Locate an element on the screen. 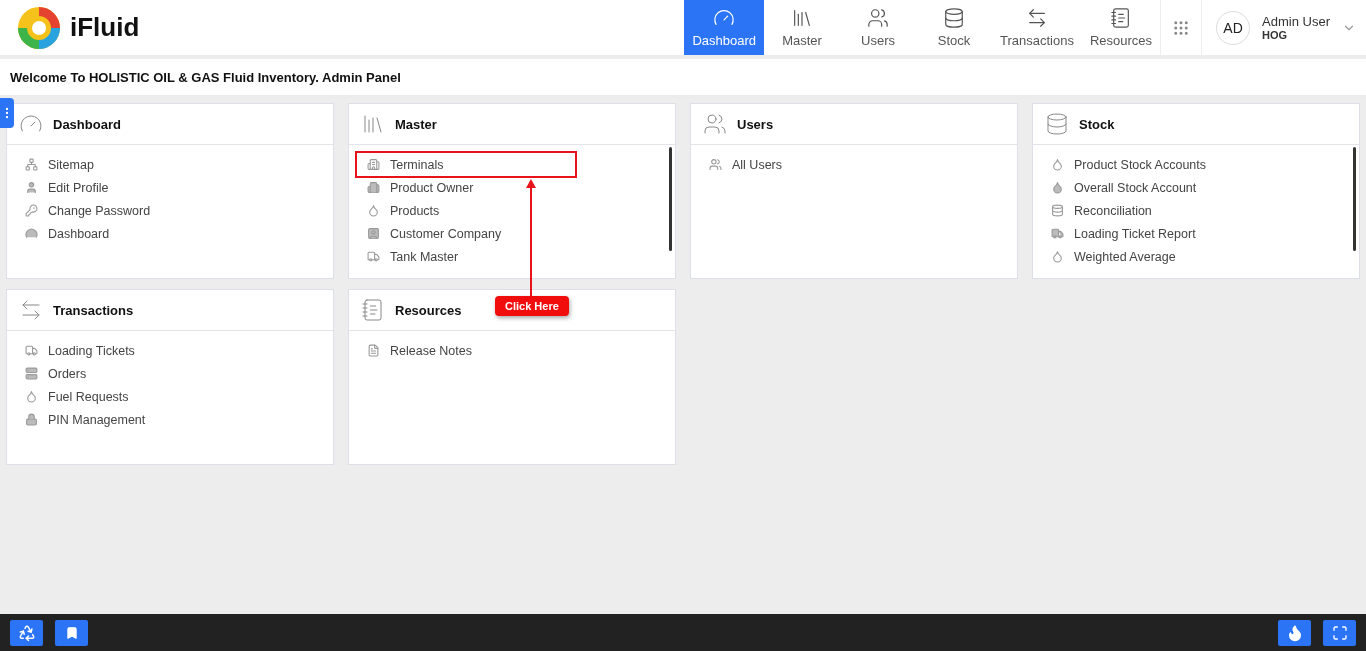  user-card-icon is located at coordinates (373, 233).